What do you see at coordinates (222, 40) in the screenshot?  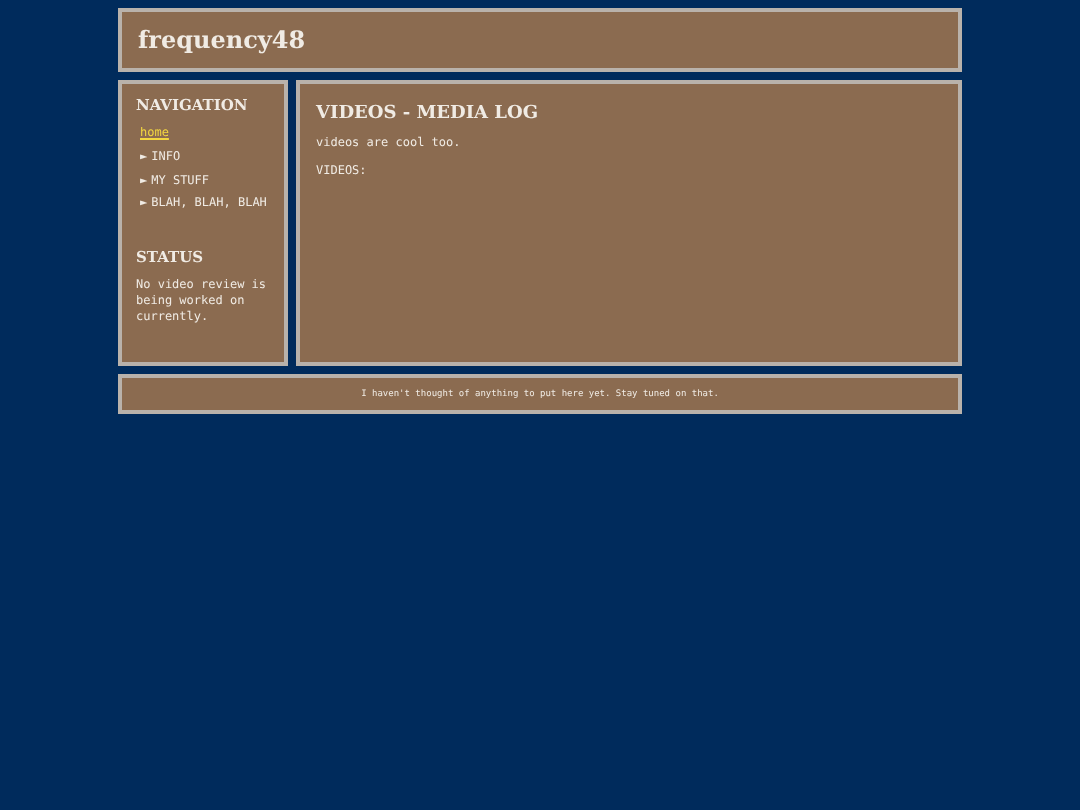 I see `site-title: frequency48` at bounding box center [222, 40].